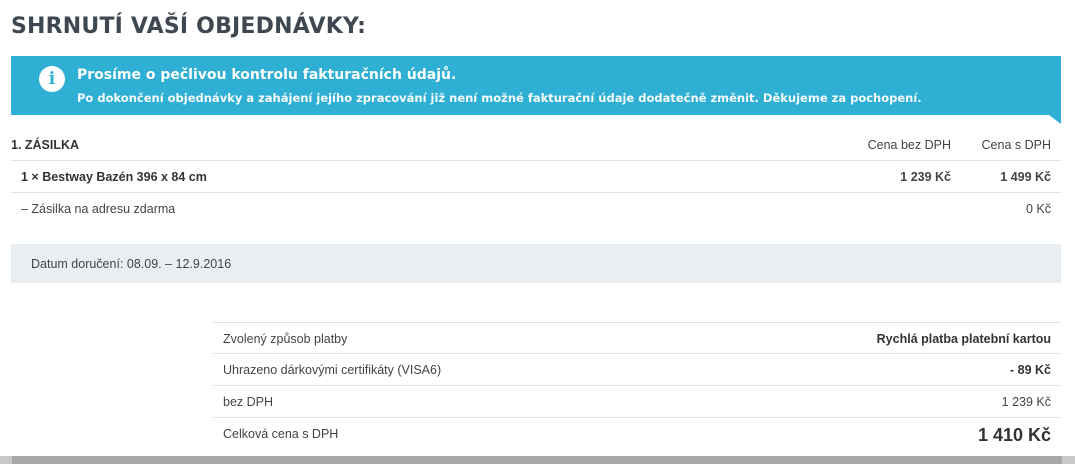 The height and width of the screenshot is (464, 1075). I want to click on horizontal-scrollbar, so click(537, 460).